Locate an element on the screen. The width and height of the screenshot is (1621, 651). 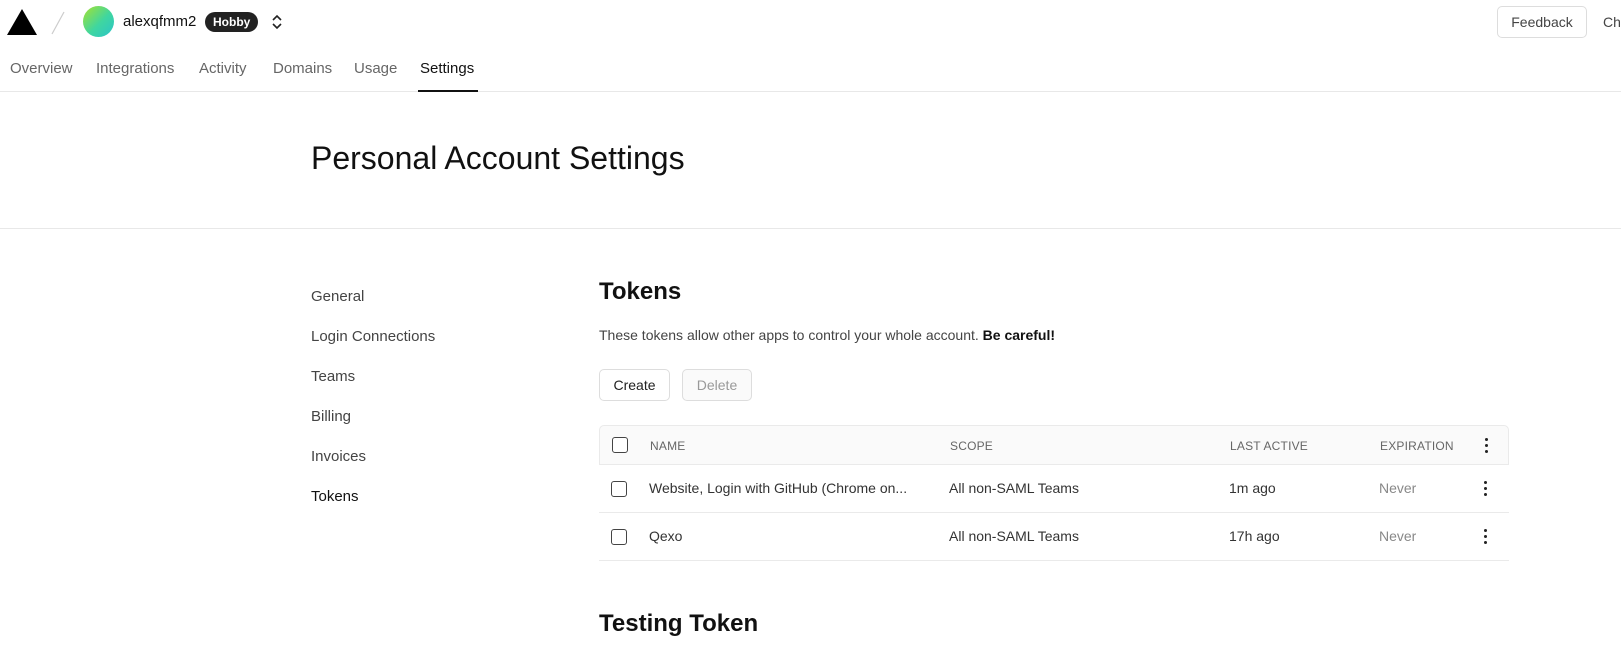
tab-usage: Usage is located at coordinates (375, 68).